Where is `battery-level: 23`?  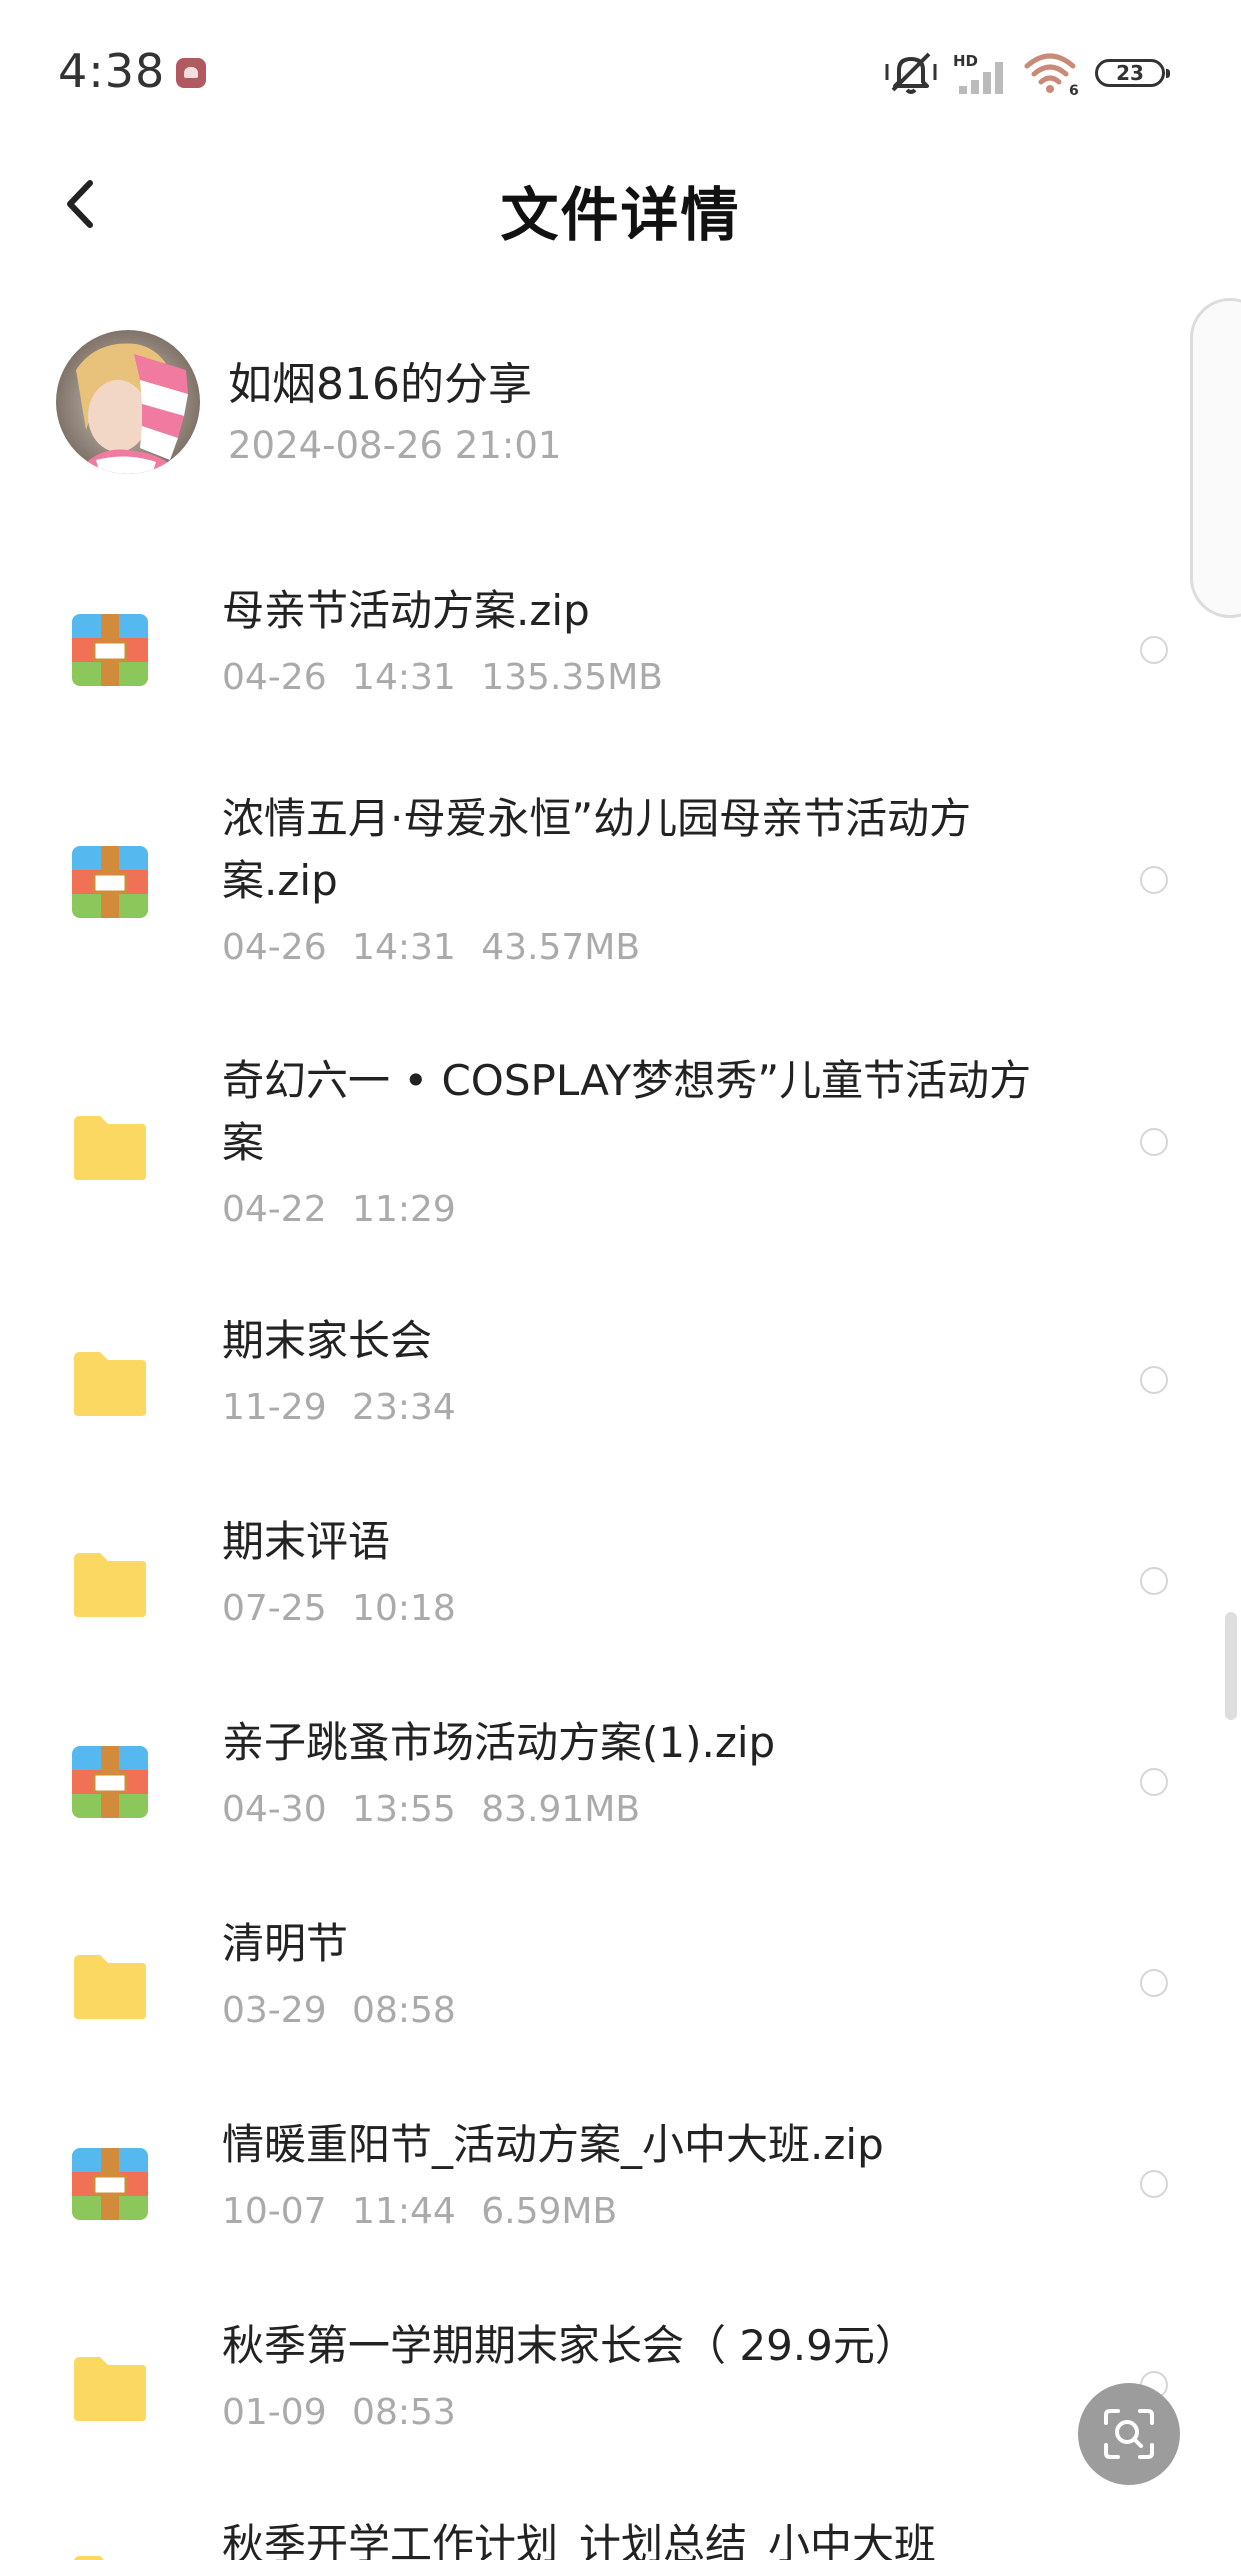 battery-level: 23 is located at coordinates (1130, 73).